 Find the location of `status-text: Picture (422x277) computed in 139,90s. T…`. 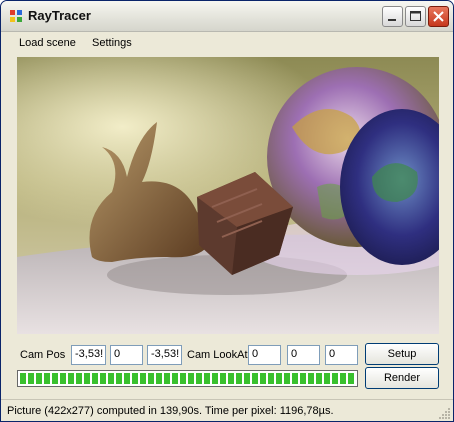

status-text: Picture (422x277) computed in 139,90s. T… is located at coordinates (170, 411).